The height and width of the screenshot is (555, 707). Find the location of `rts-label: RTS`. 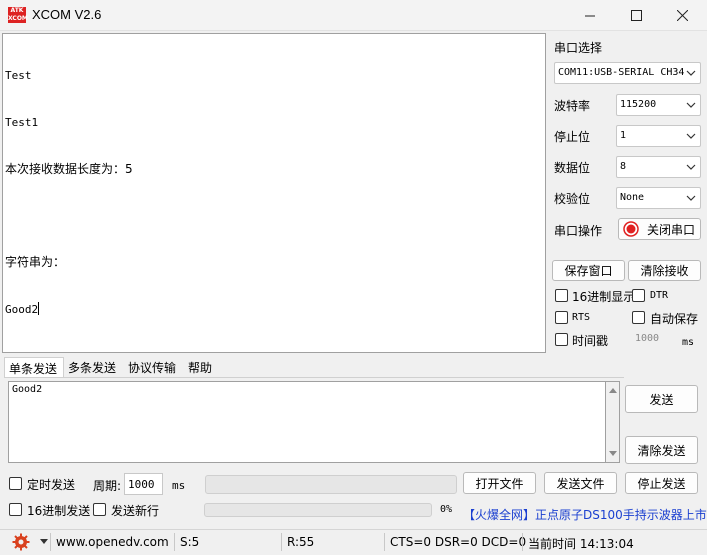

rts-label: RTS is located at coordinates (581, 317).